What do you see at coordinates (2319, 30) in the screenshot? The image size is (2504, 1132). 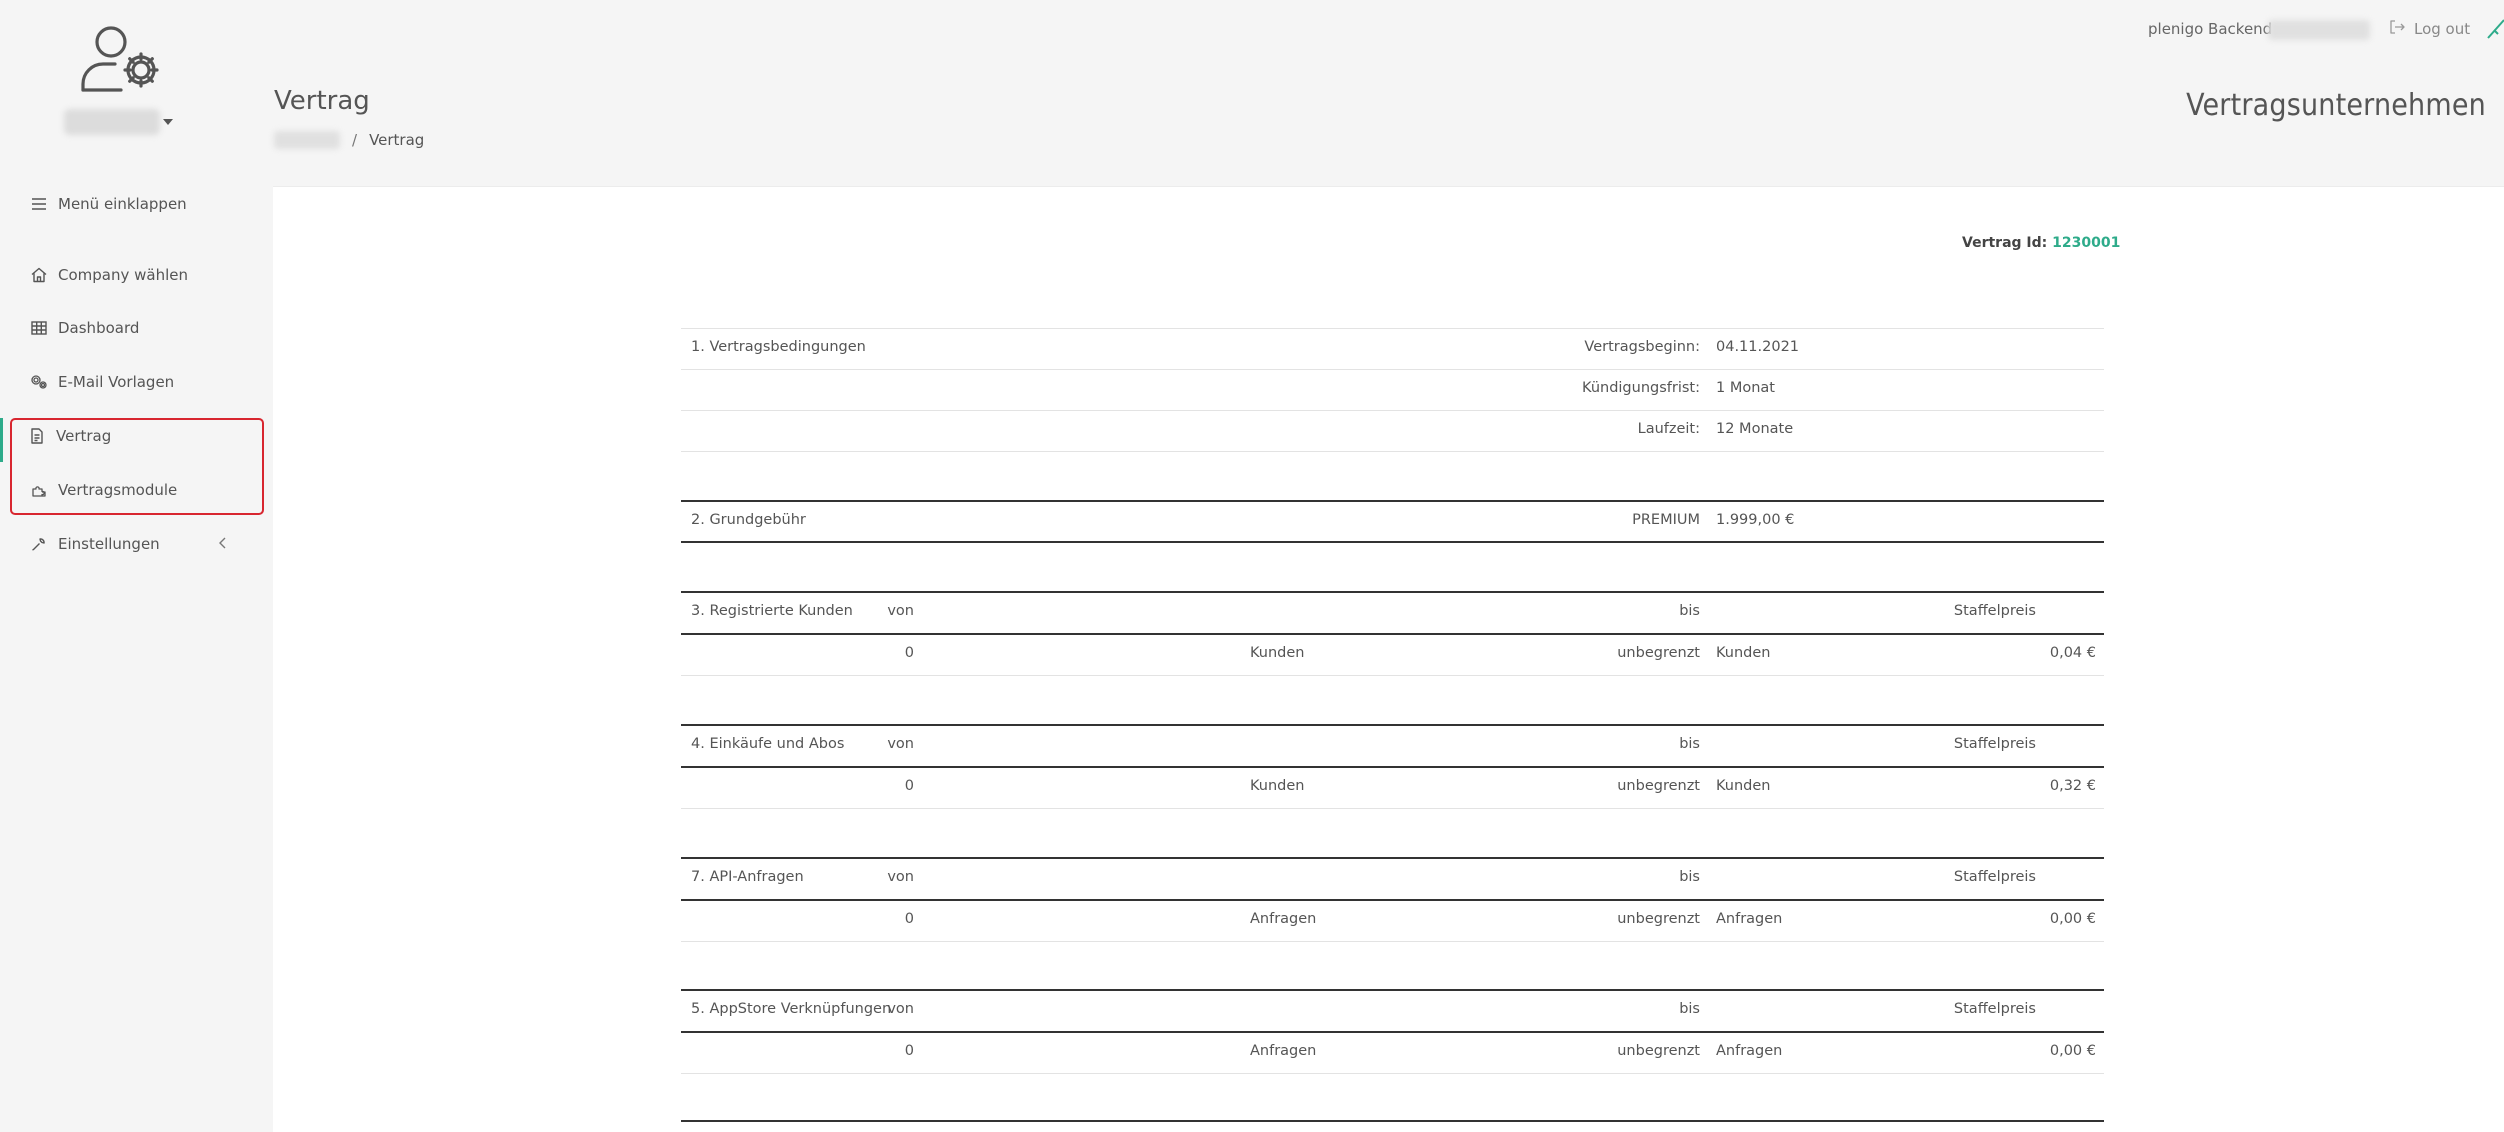 I see `topbar-username` at bounding box center [2319, 30].